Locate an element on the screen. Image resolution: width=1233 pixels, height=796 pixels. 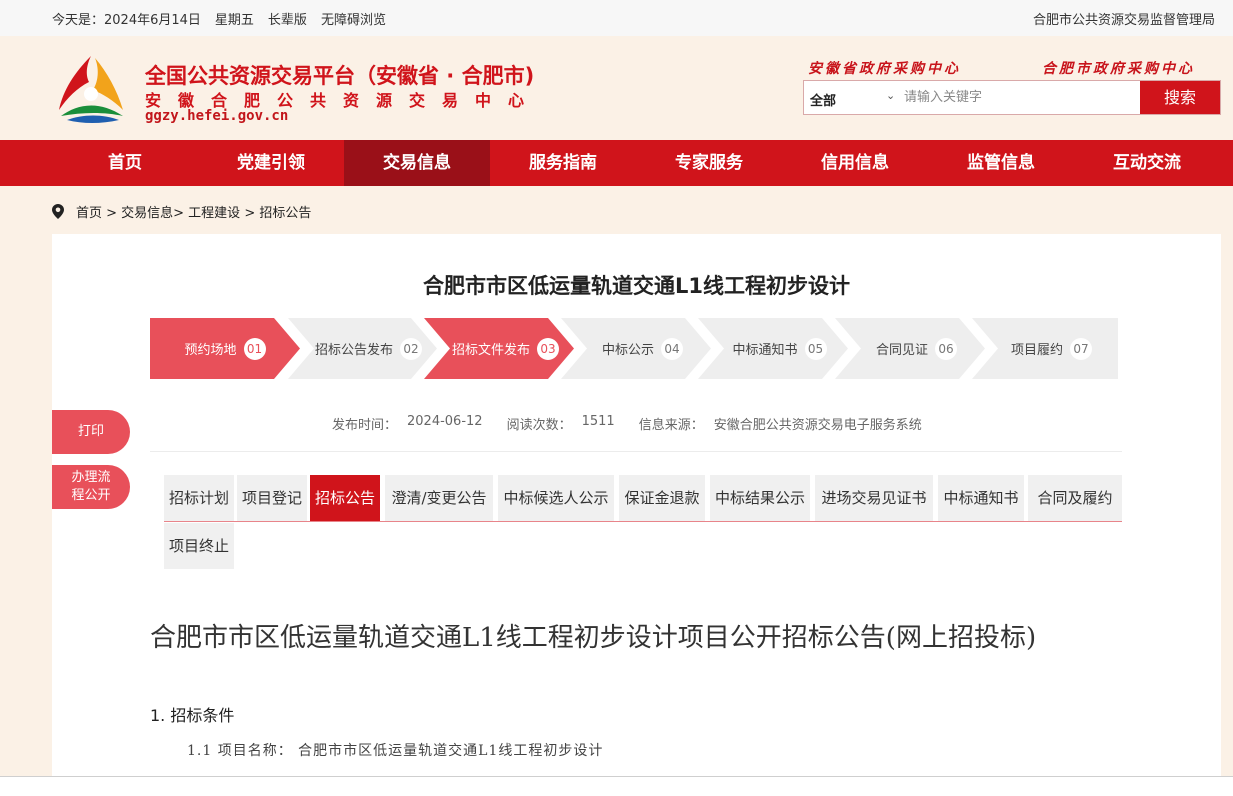
document-title: 合肥市市区低运量轨道交通L1线工程初步设计项目公开招标公告(网上招投标) is located at coordinates (593, 638).